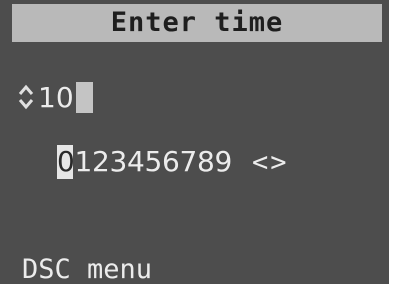  I want to click on digit-option-9: 9, so click(224, 161).